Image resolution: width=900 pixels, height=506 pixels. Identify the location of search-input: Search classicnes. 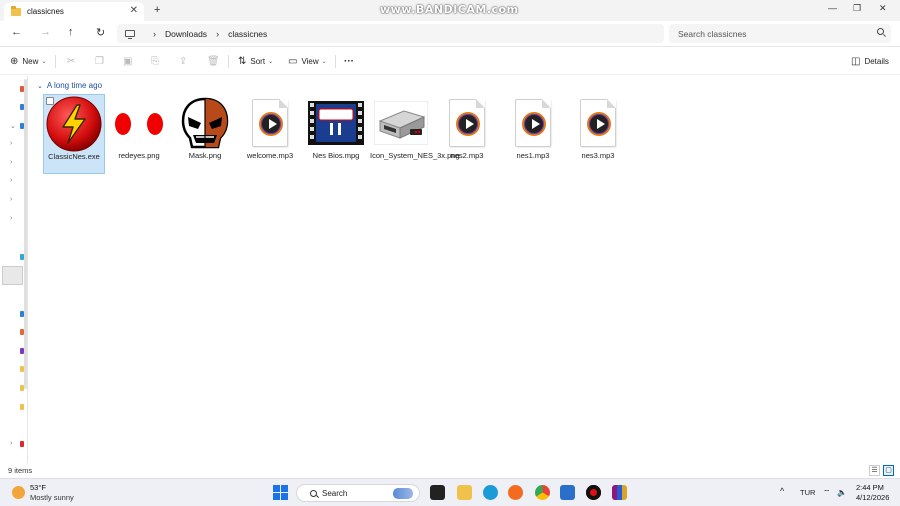
(780, 33).